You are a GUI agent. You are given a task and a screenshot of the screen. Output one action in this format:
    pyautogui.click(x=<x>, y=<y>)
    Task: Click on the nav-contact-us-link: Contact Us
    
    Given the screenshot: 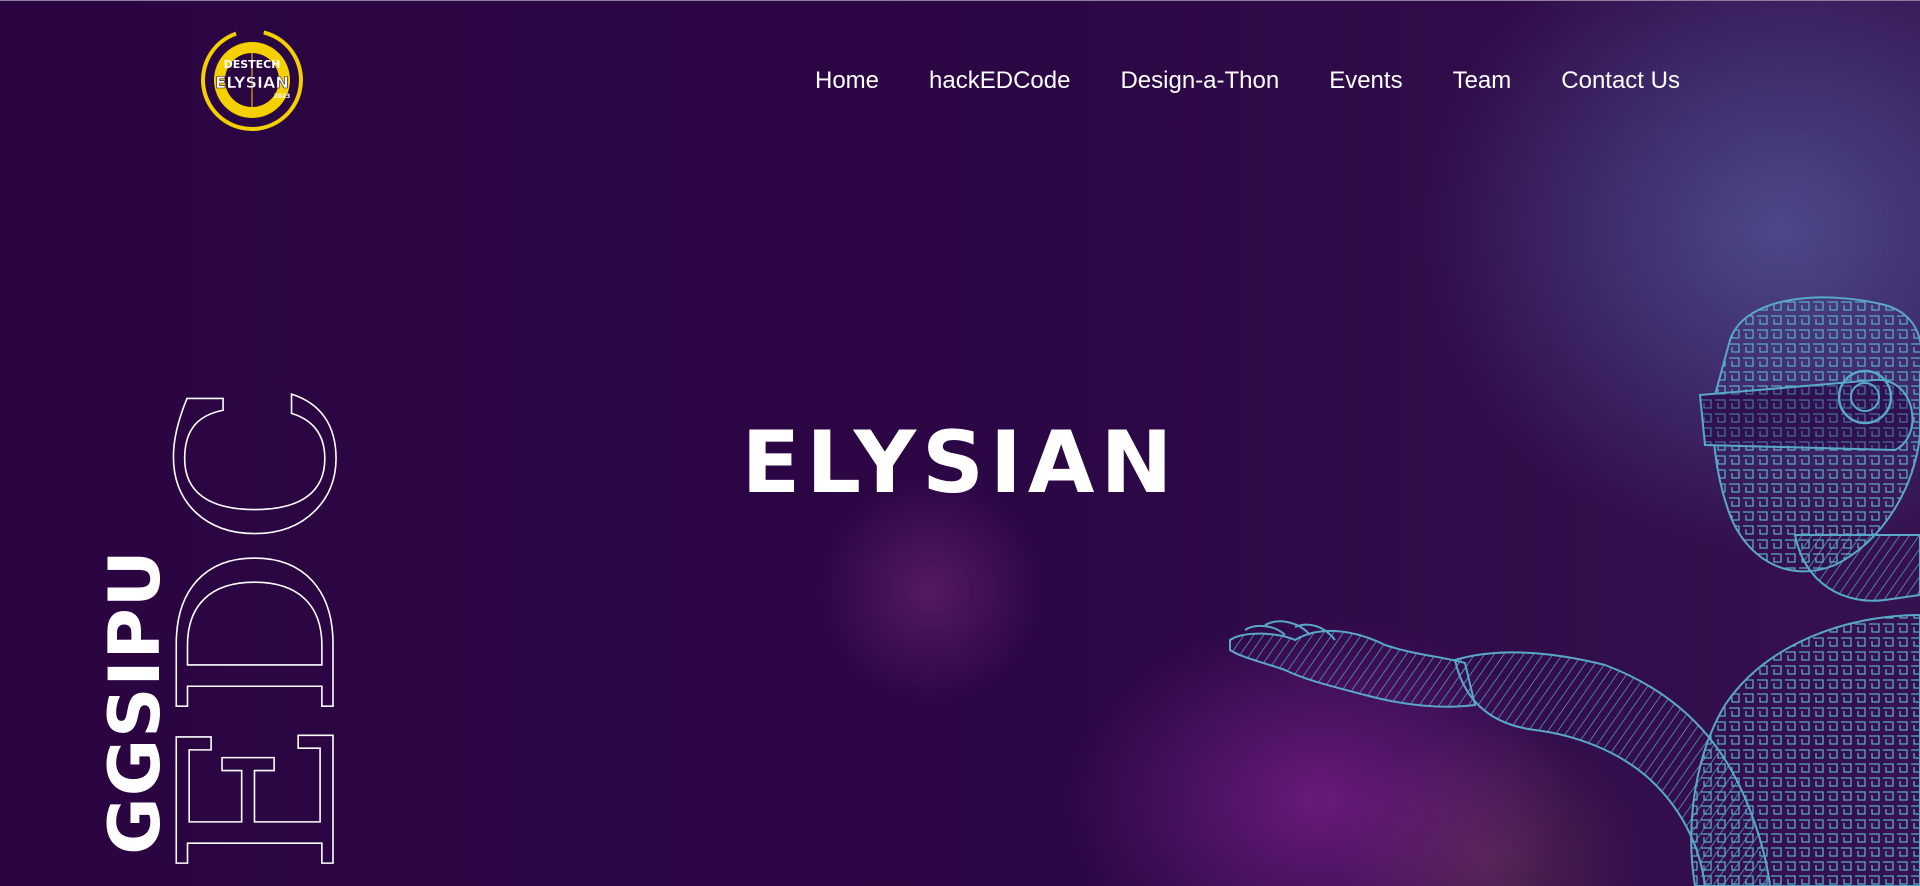 What is the action you would take?
    pyautogui.click(x=1620, y=81)
    